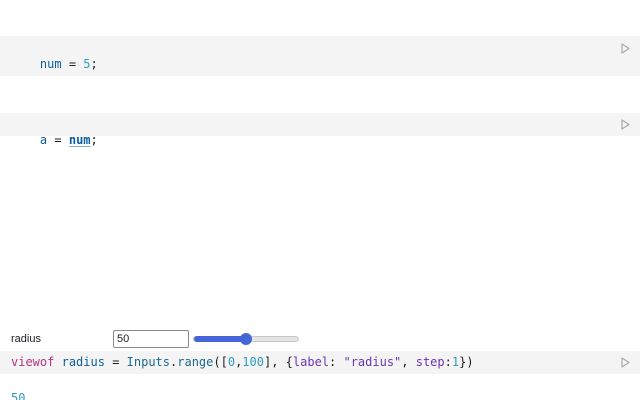 This screenshot has width=640, height=400. What do you see at coordinates (50, 64) in the screenshot?
I see `code-name: num` at bounding box center [50, 64].